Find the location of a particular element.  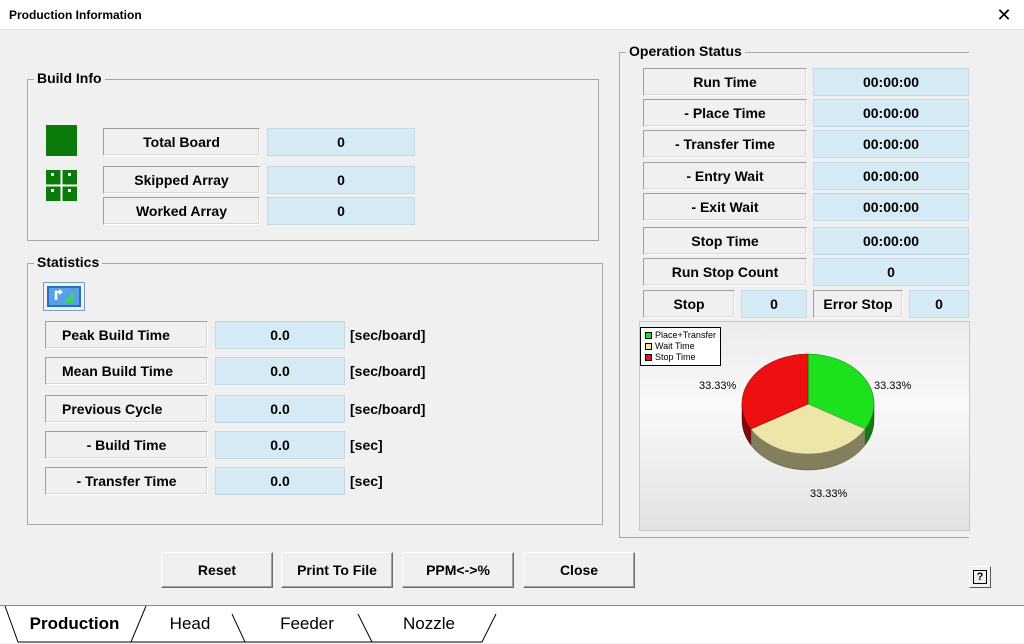

worked-array-label: Worked Array is located at coordinates (181, 211).